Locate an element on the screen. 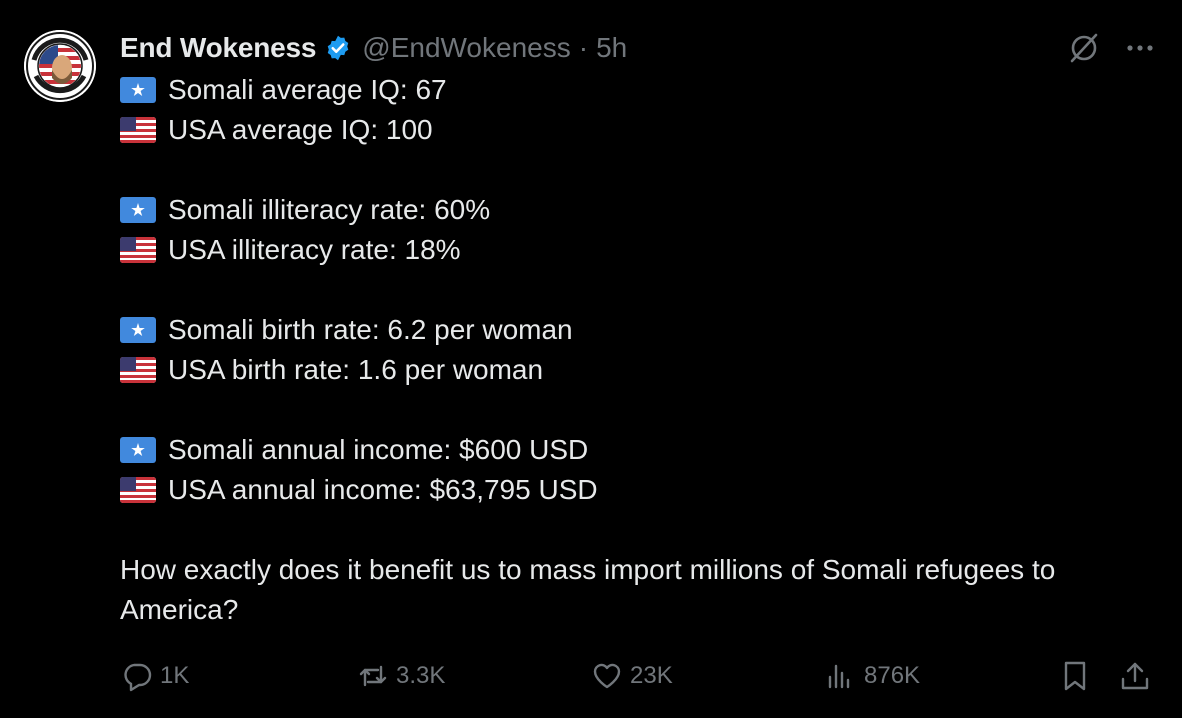 This screenshot has width=1182, height=718. share-button is located at coordinates (1138, 676).